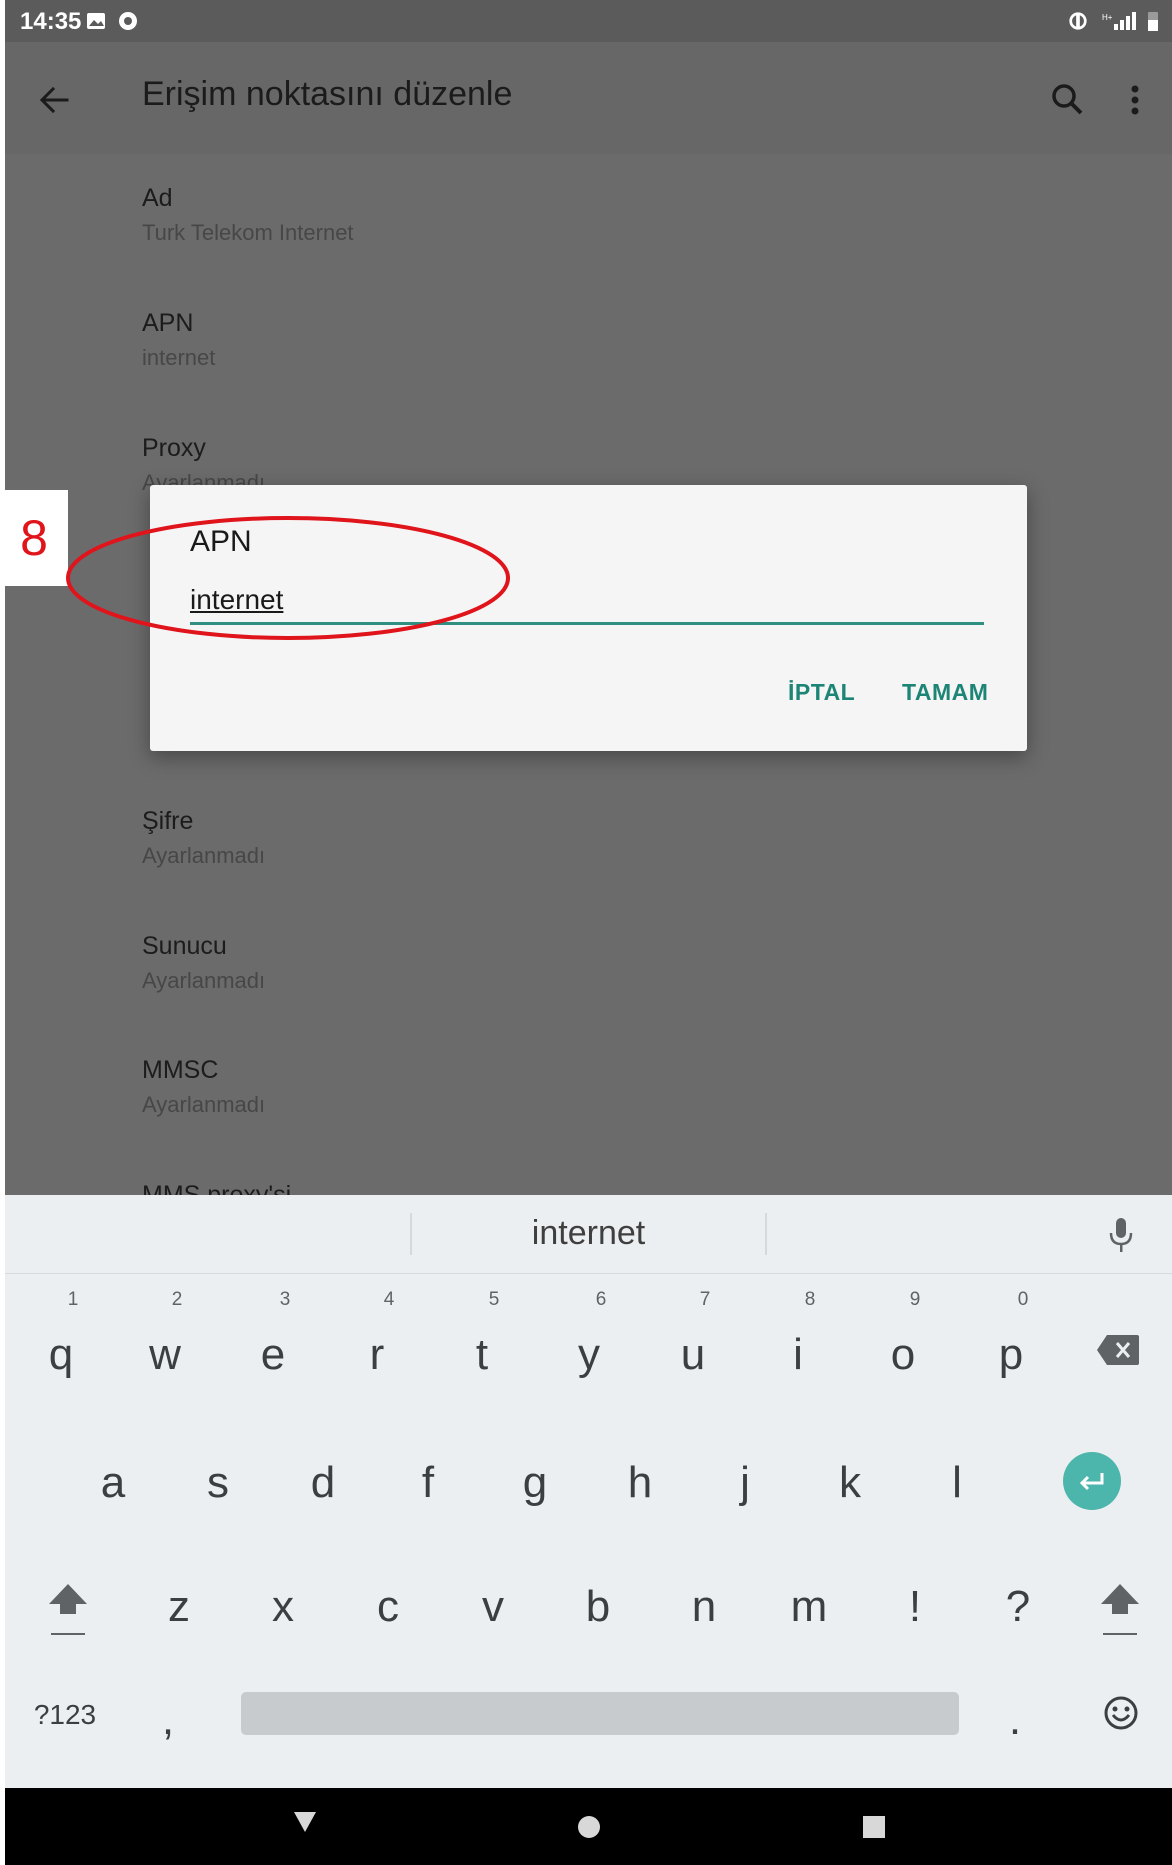 This screenshot has height=1865, width=1172. Describe the element at coordinates (798, 1355) in the screenshot. I see `key-i: i` at that location.